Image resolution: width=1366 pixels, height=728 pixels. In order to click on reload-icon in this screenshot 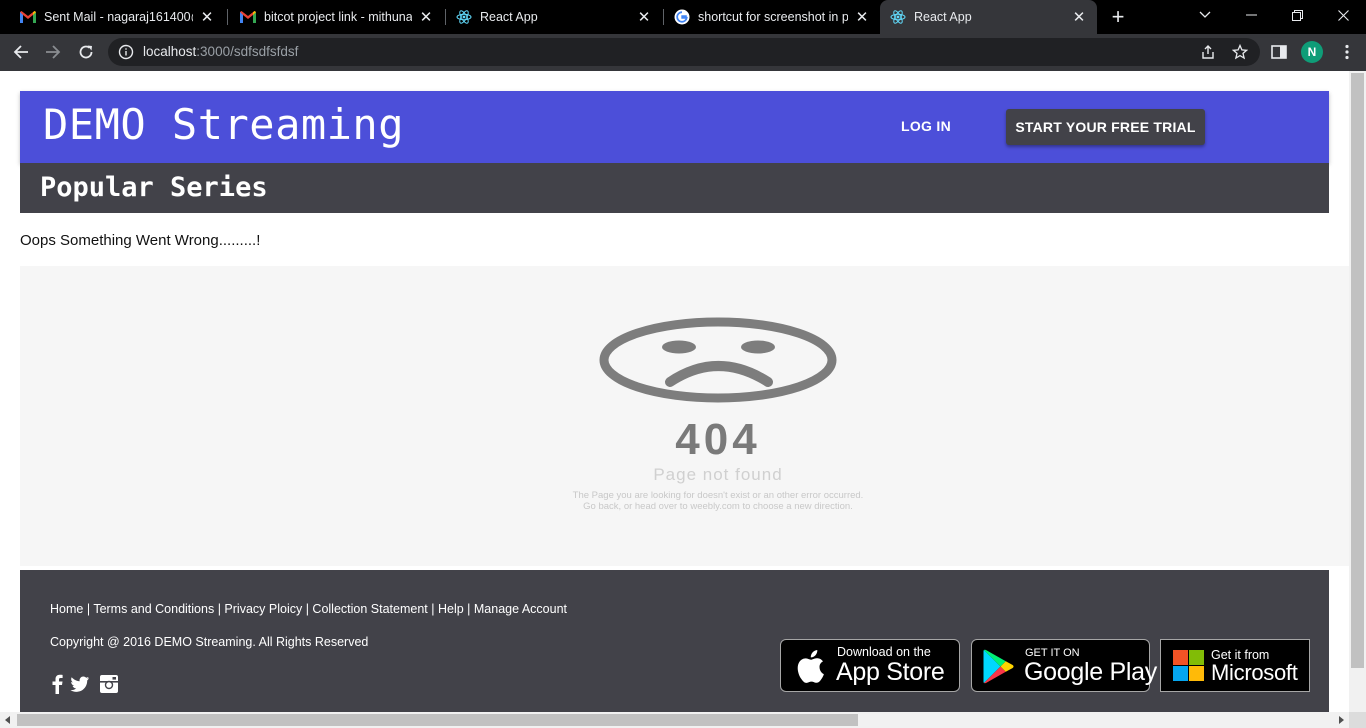, I will do `click(86, 52)`.